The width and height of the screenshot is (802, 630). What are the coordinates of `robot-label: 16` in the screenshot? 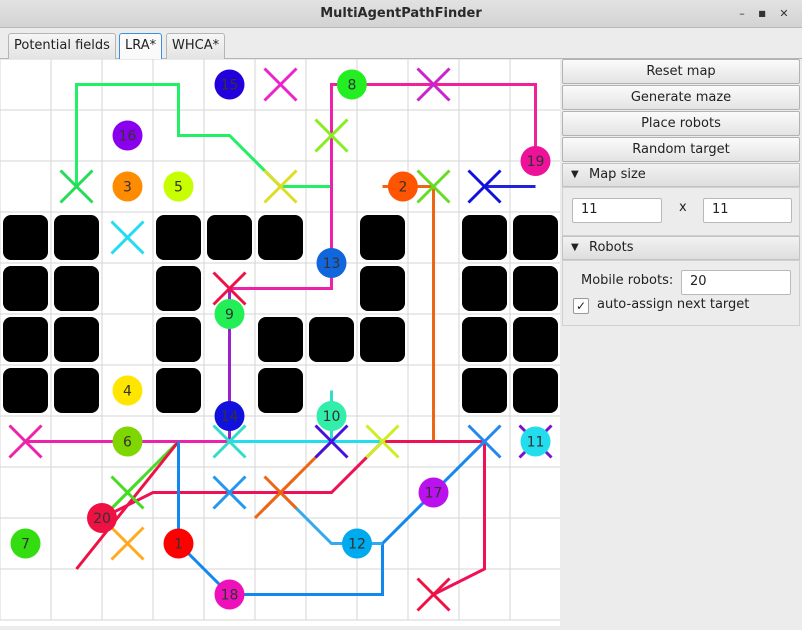 It's located at (128, 137).